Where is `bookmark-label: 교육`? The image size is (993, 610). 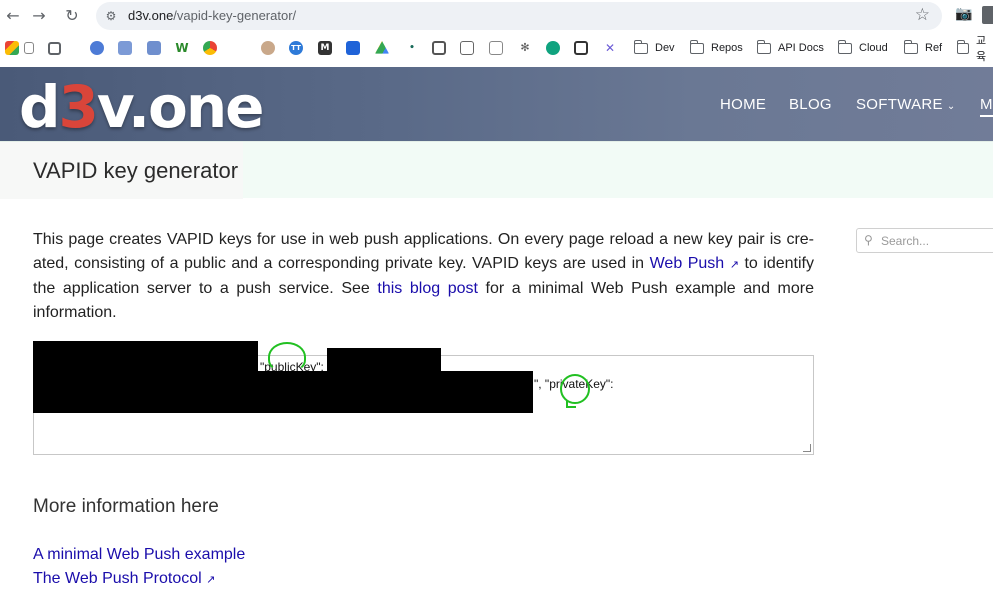 bookmark-label: 교육 is located at coordinates (981, 49).